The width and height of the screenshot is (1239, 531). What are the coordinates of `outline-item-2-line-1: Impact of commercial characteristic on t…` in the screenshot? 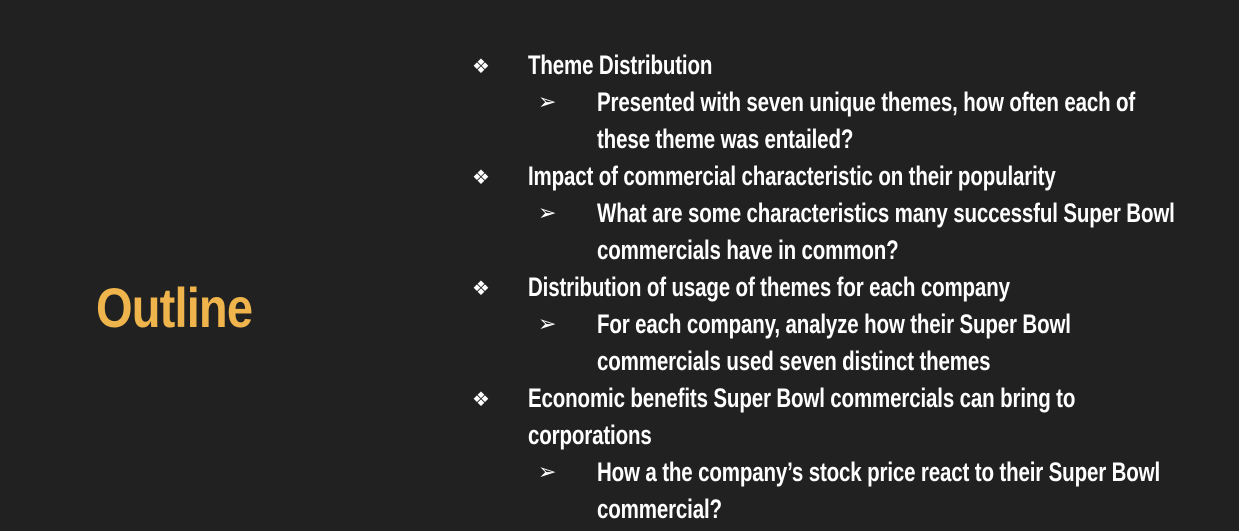 It's located at (792, 176).